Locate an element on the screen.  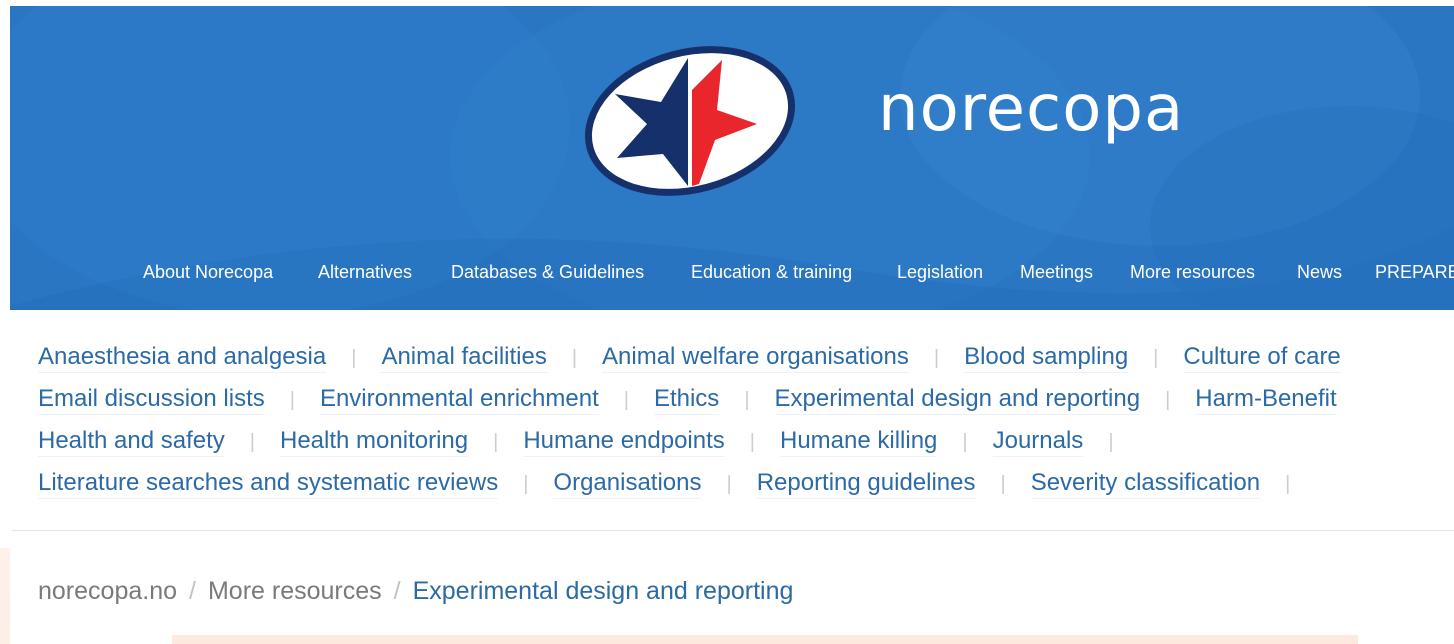
side-accent is located at coordinates (5, 596).